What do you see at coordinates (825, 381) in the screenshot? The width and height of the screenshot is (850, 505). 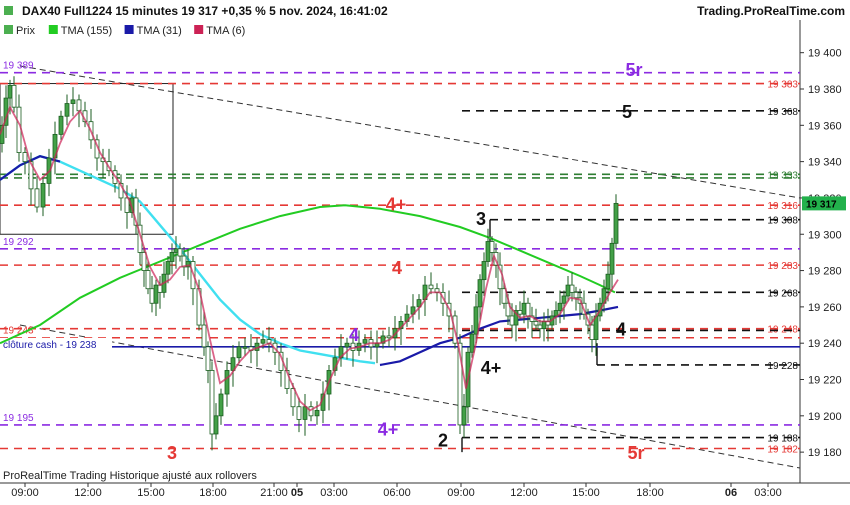 I see `y-tick-label-2: 19 220` at bounding box center [825, 381].